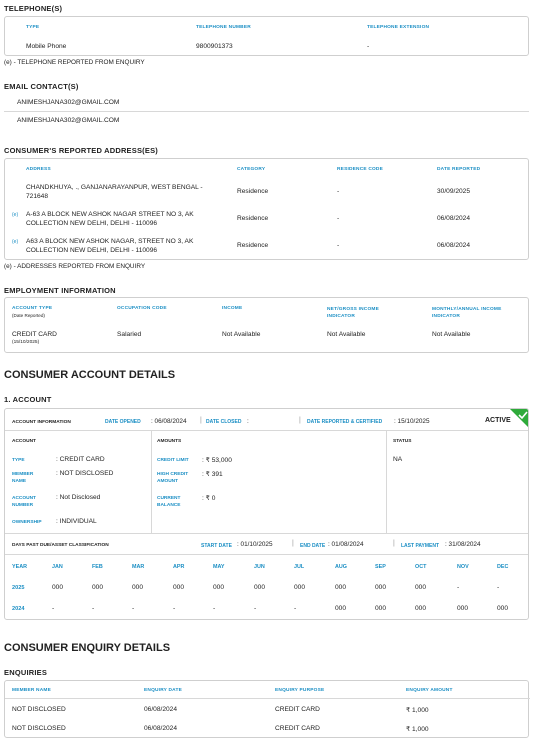 This screenshot has width=537, height=753. I want to click on type-label: TYPE, so click(18, 460).